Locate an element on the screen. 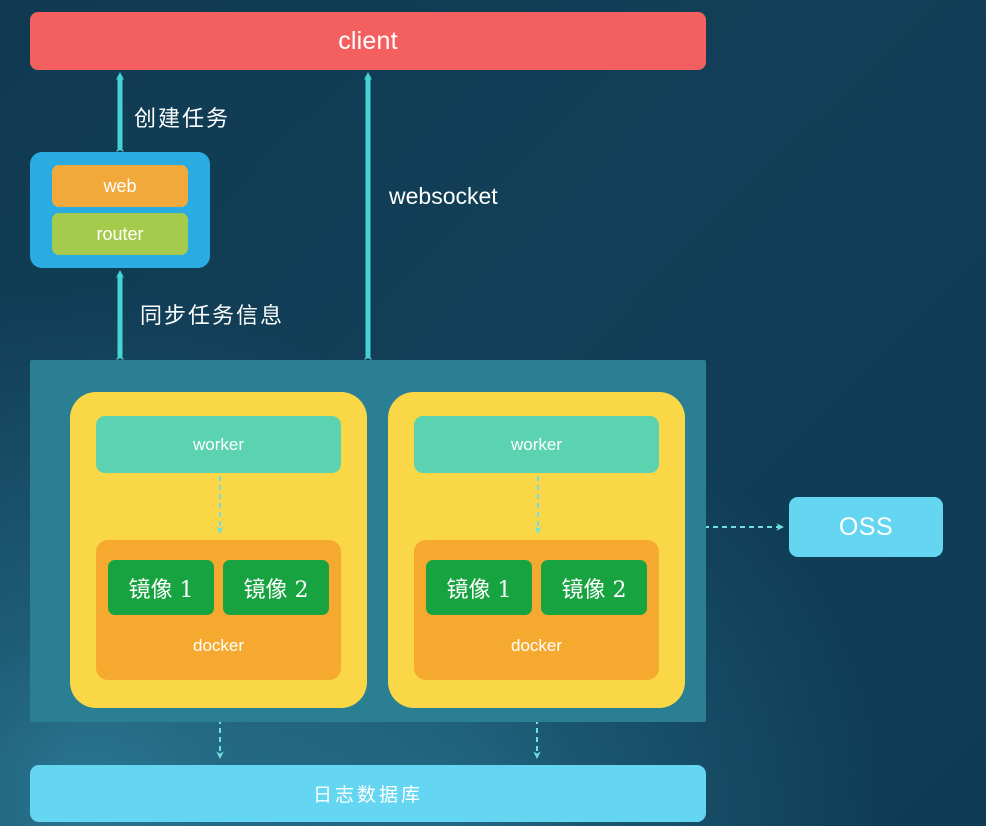 The image size is (986, 826). edge-label-websocket: websocket is located at coordinates (443, 196).